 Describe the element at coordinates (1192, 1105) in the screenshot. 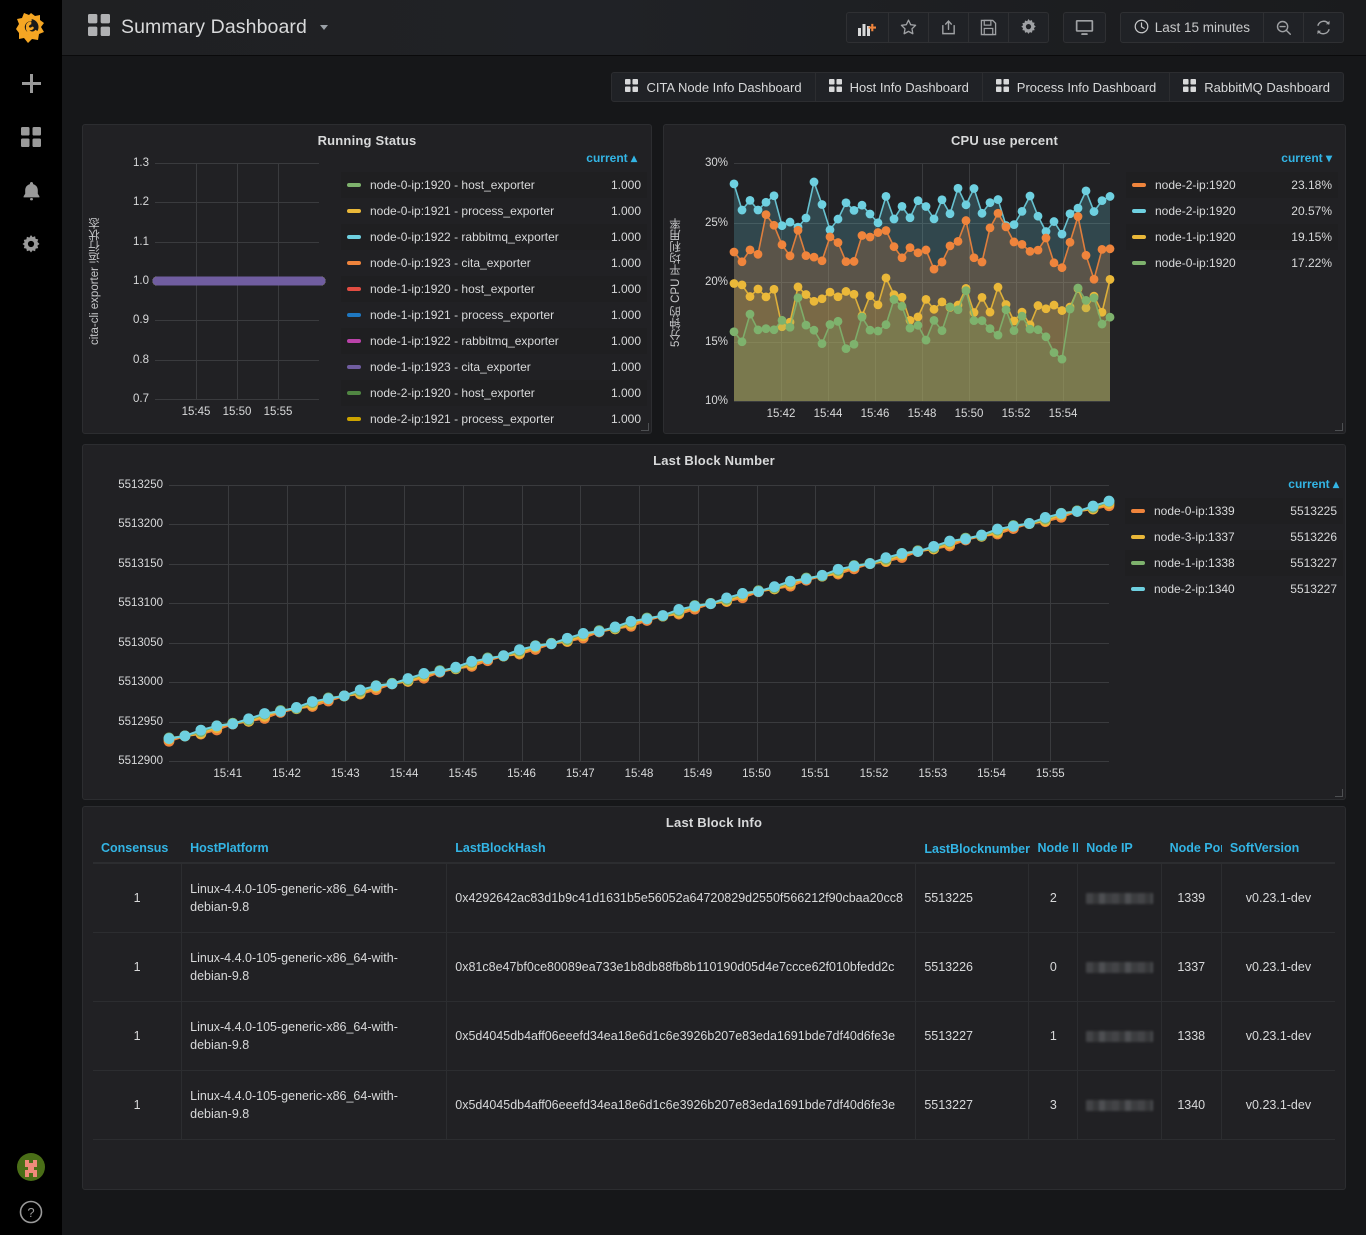

I see `table-cell-node-port: 1340` at that location.